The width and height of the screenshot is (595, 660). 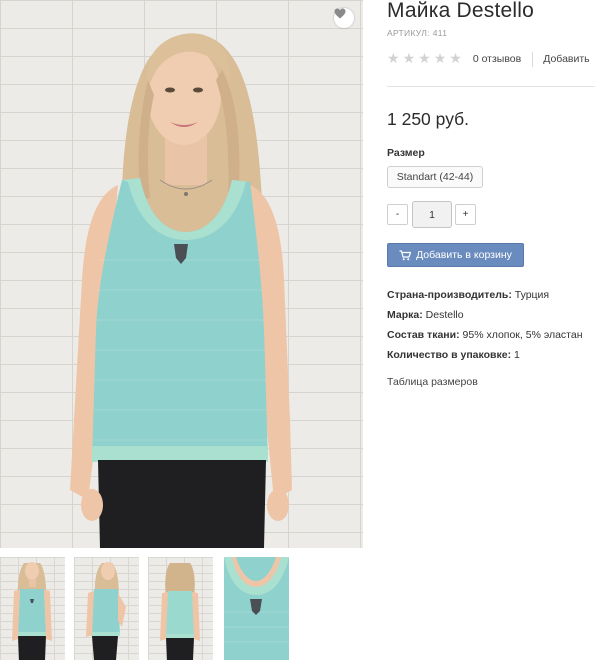 I want to click on add-to-cart-button: Добавить в корзину, so click(x=455, y=255).